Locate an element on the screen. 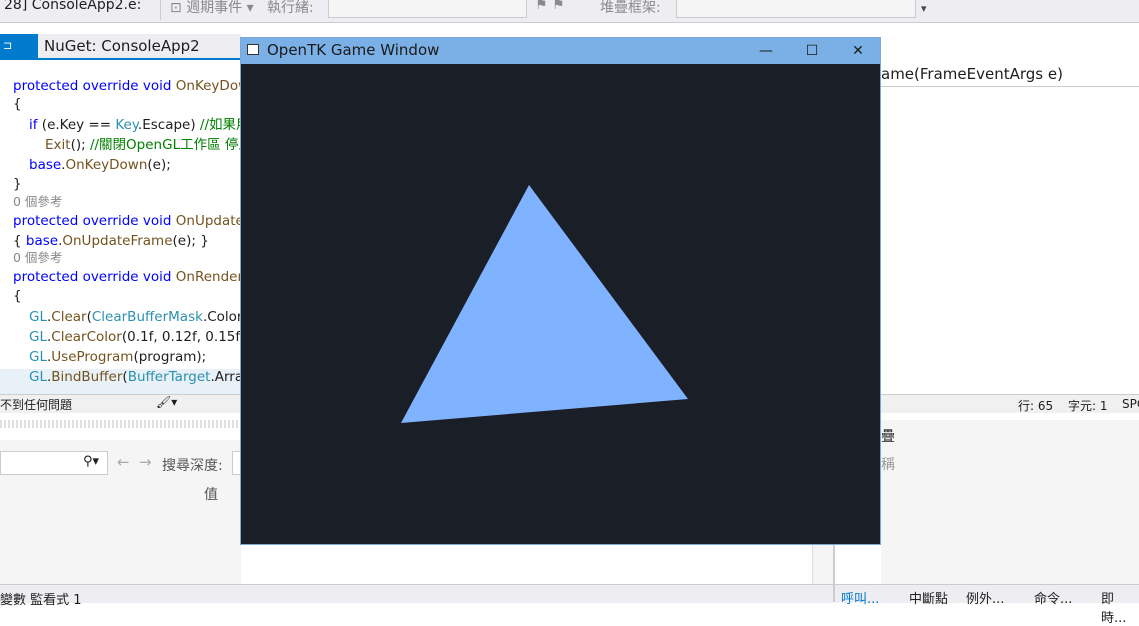 The image size is (1139, 626). char-indicator: 字元: 1 is located at coordinates (1088, 406).